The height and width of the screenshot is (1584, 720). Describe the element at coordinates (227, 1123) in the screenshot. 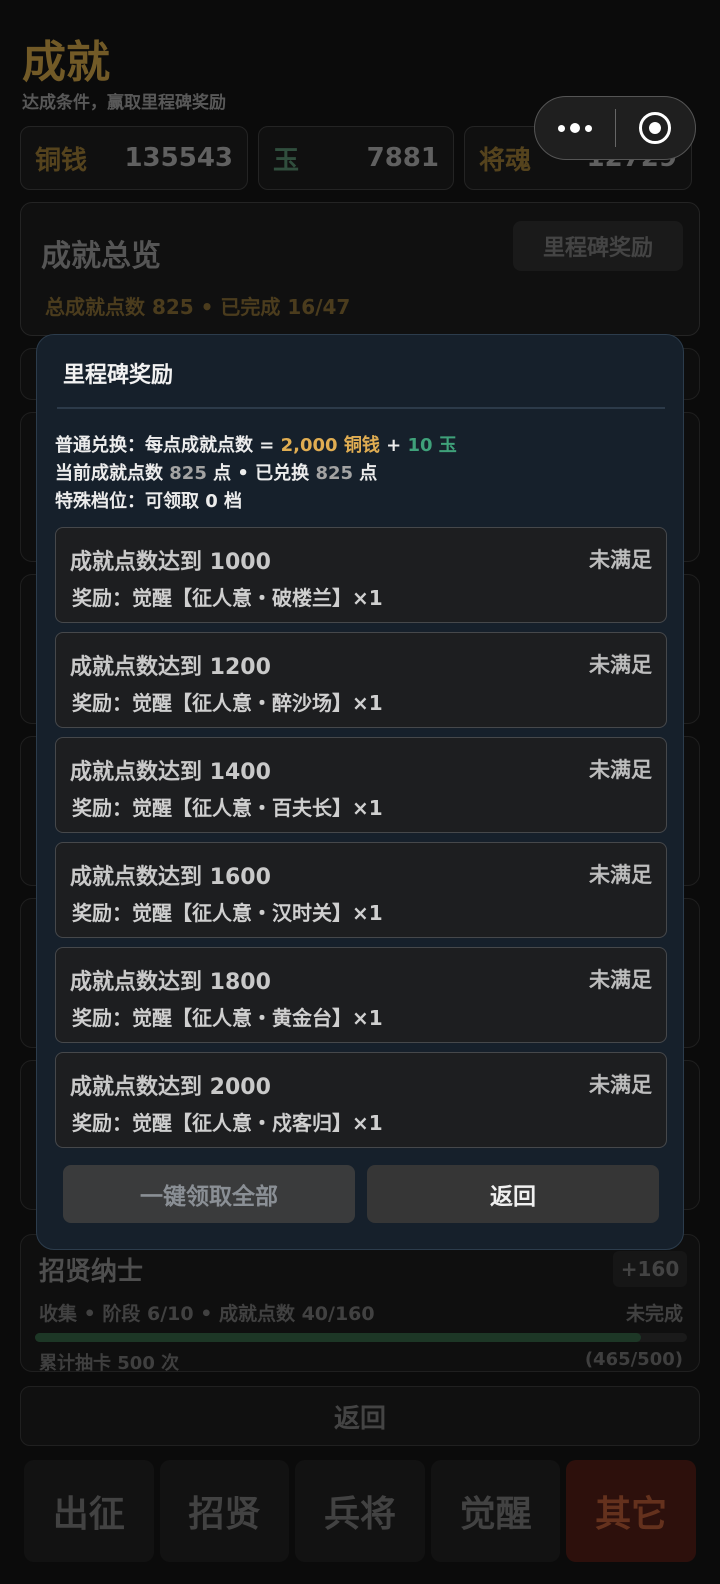

I see `milestone-reward: 奖励：觉醒【征人意・戍客归】×1` at that location.